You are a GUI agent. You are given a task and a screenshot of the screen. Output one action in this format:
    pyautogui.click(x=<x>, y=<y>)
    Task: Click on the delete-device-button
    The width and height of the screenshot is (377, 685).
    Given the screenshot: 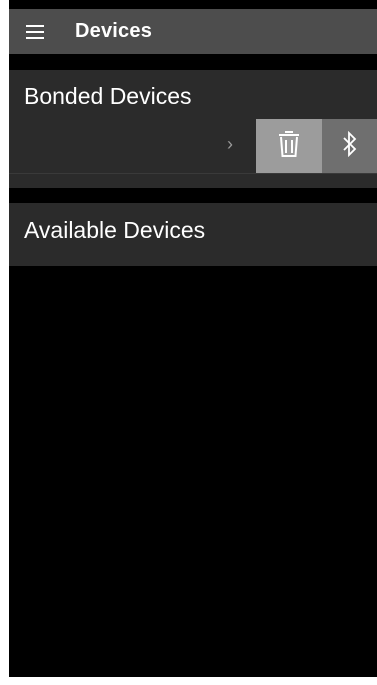 What is the action you would take?
    pyautogui.click(x=289, y=146)
    